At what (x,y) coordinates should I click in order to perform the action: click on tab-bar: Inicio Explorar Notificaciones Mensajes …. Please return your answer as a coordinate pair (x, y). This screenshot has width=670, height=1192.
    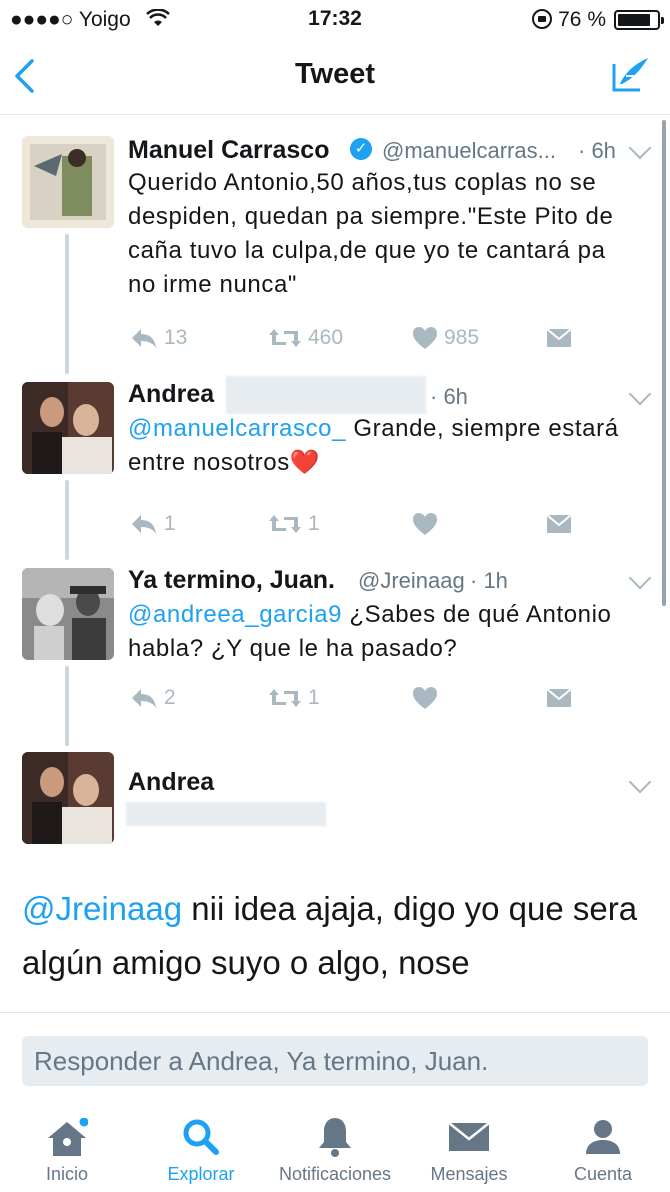
    Looking at the image, I should click on (335, 1149).